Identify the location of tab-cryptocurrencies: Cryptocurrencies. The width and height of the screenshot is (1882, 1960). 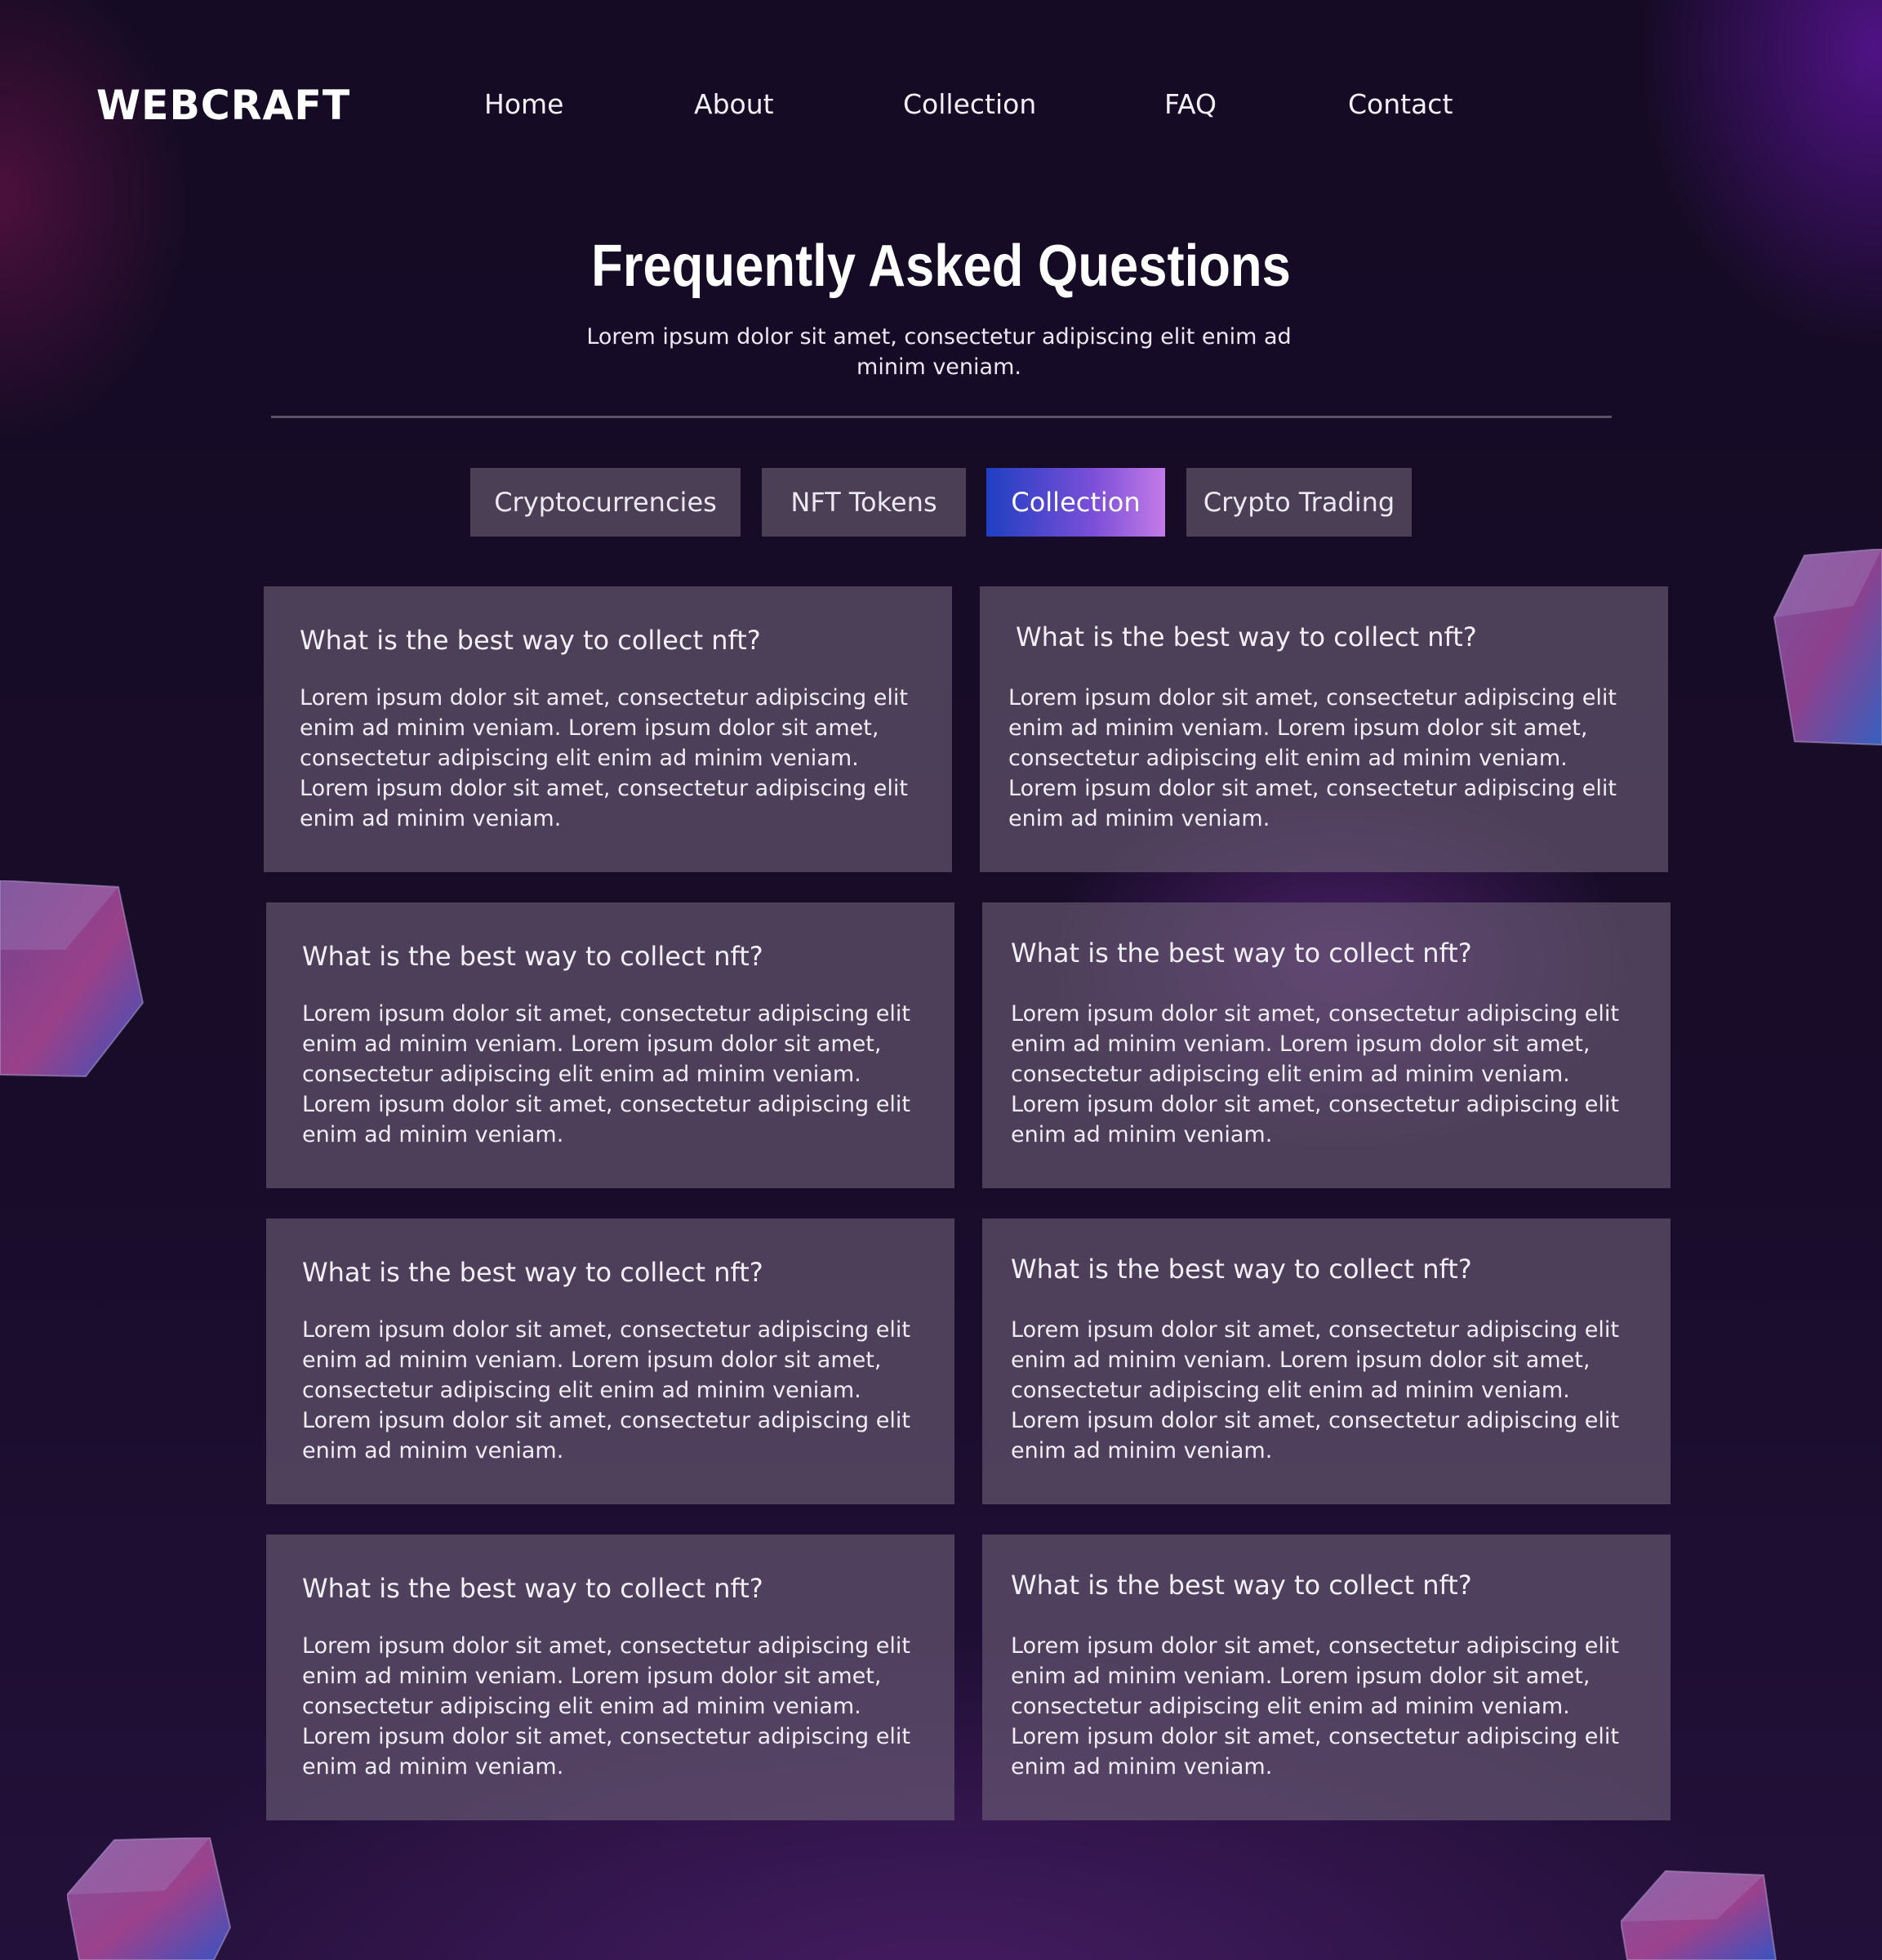
(605, 502).